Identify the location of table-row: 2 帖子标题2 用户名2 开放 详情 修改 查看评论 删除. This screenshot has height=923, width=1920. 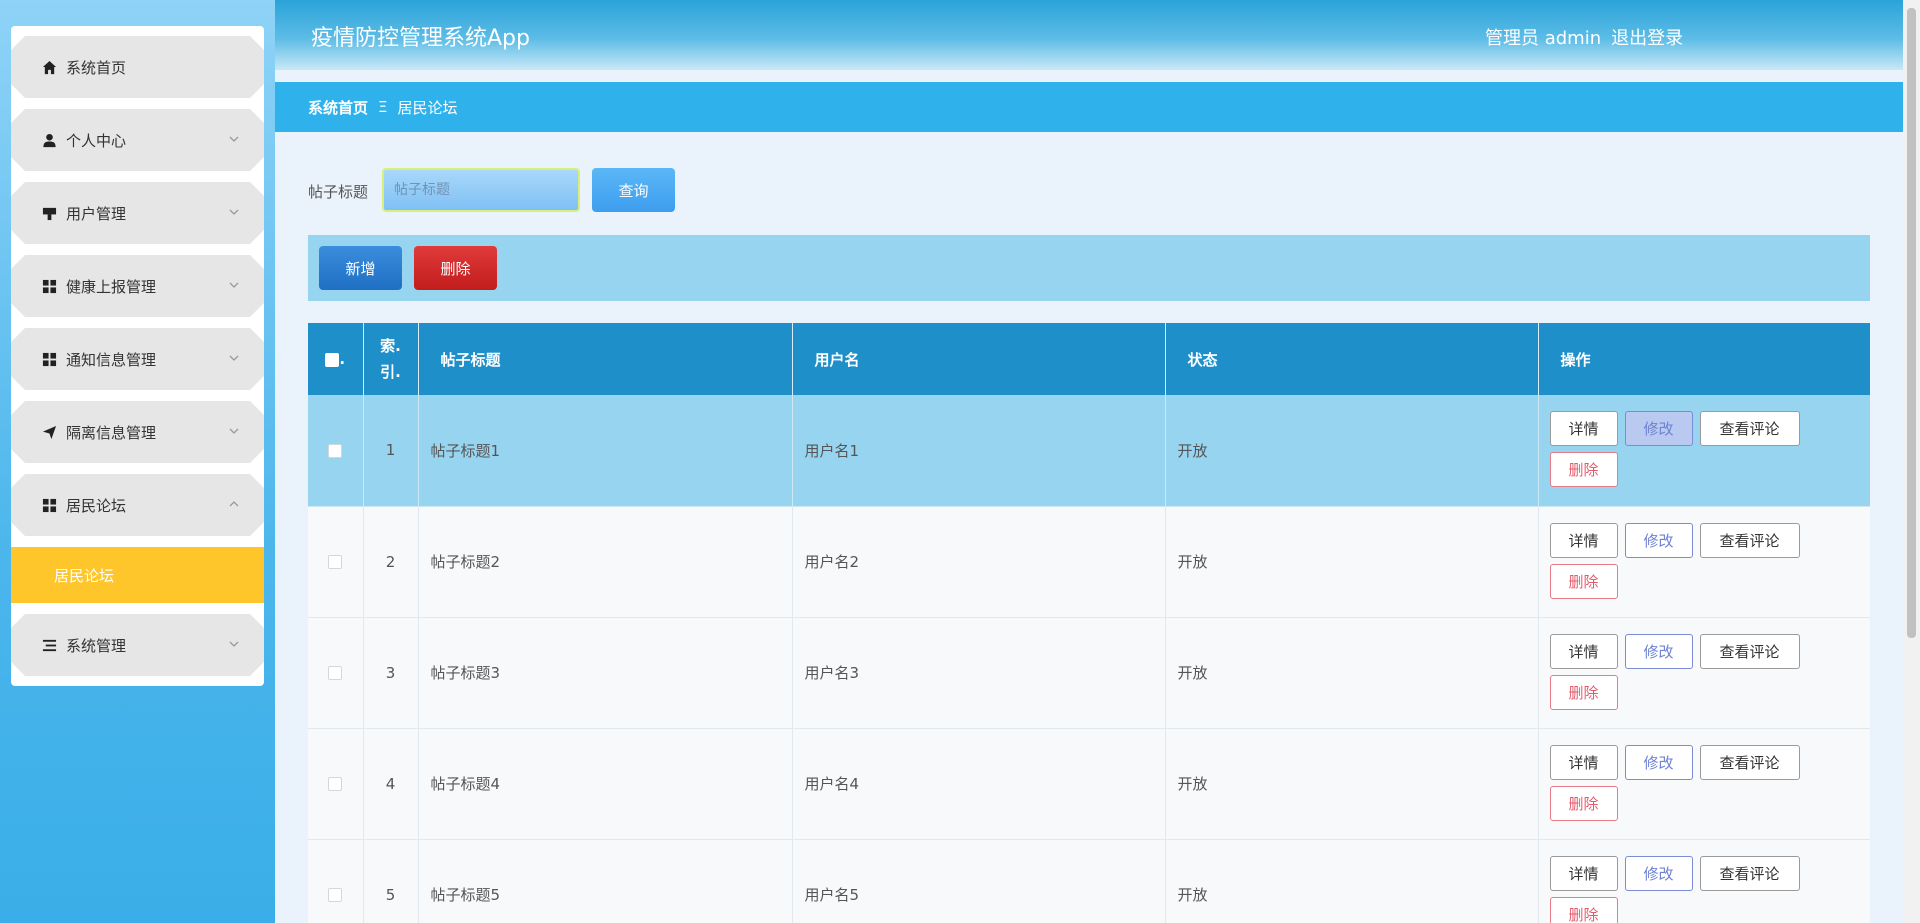
(1089, 562).